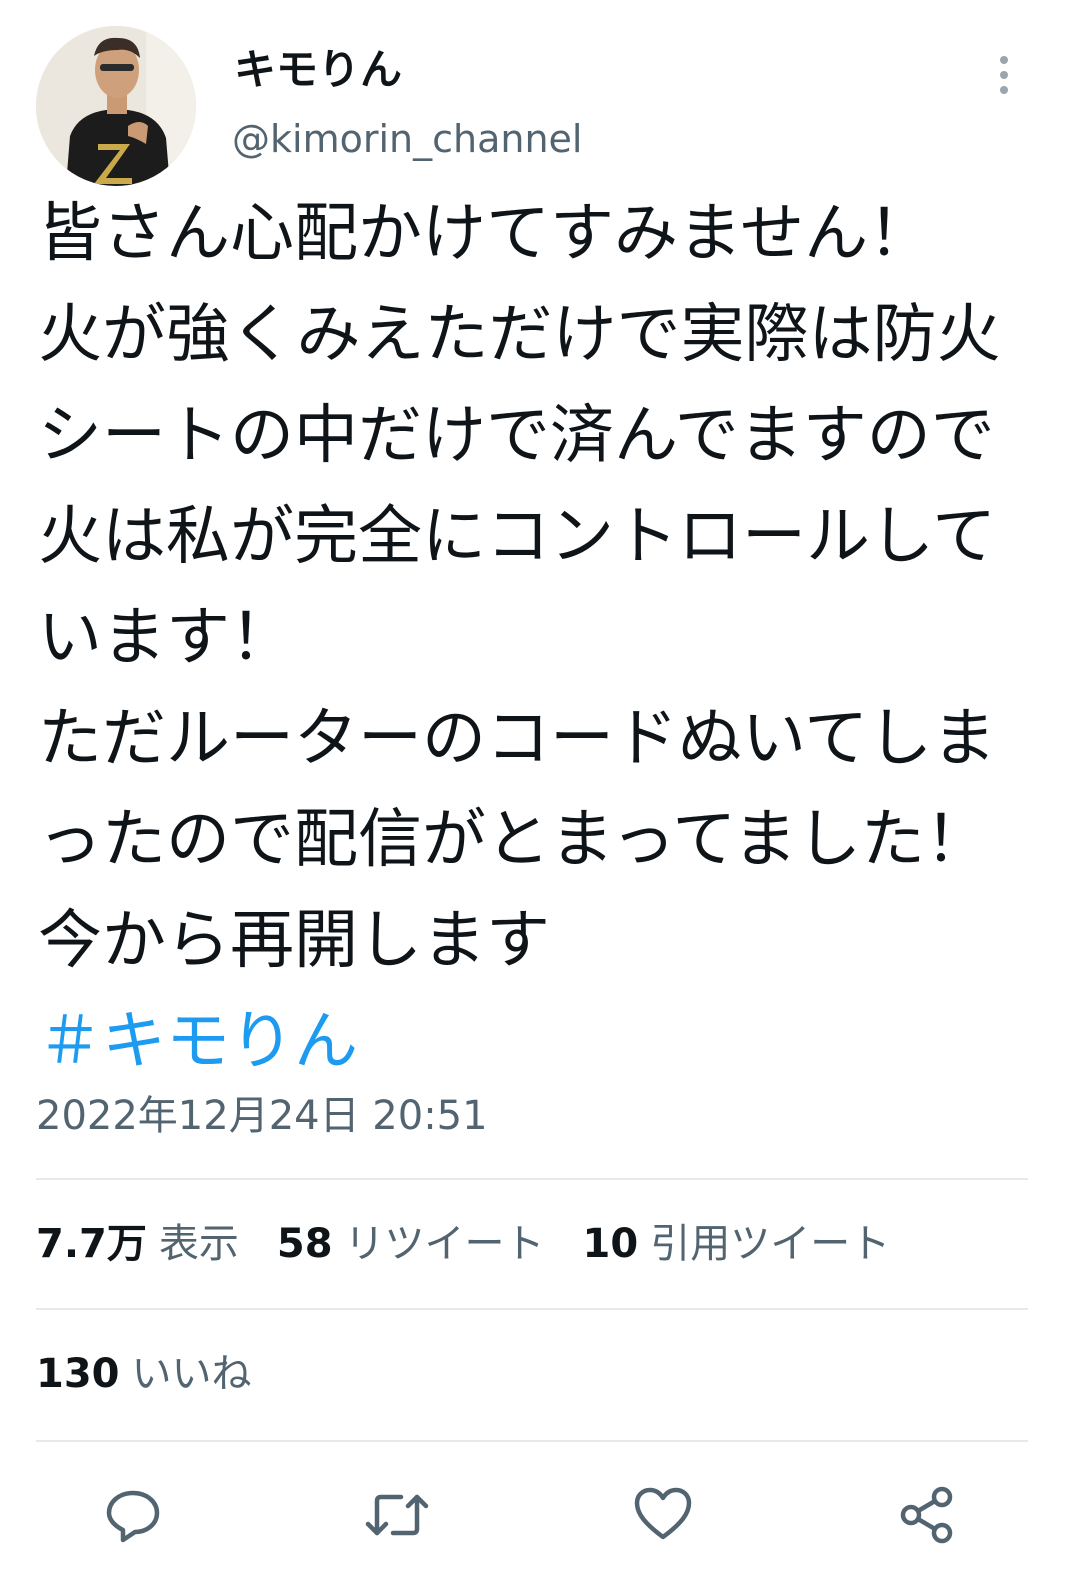 The height and width of the screenshot is (1594, 1080). Describe the element at coordinates (444, 1244) in the screenshot. I see `retweets-label: リツイート` at that location.